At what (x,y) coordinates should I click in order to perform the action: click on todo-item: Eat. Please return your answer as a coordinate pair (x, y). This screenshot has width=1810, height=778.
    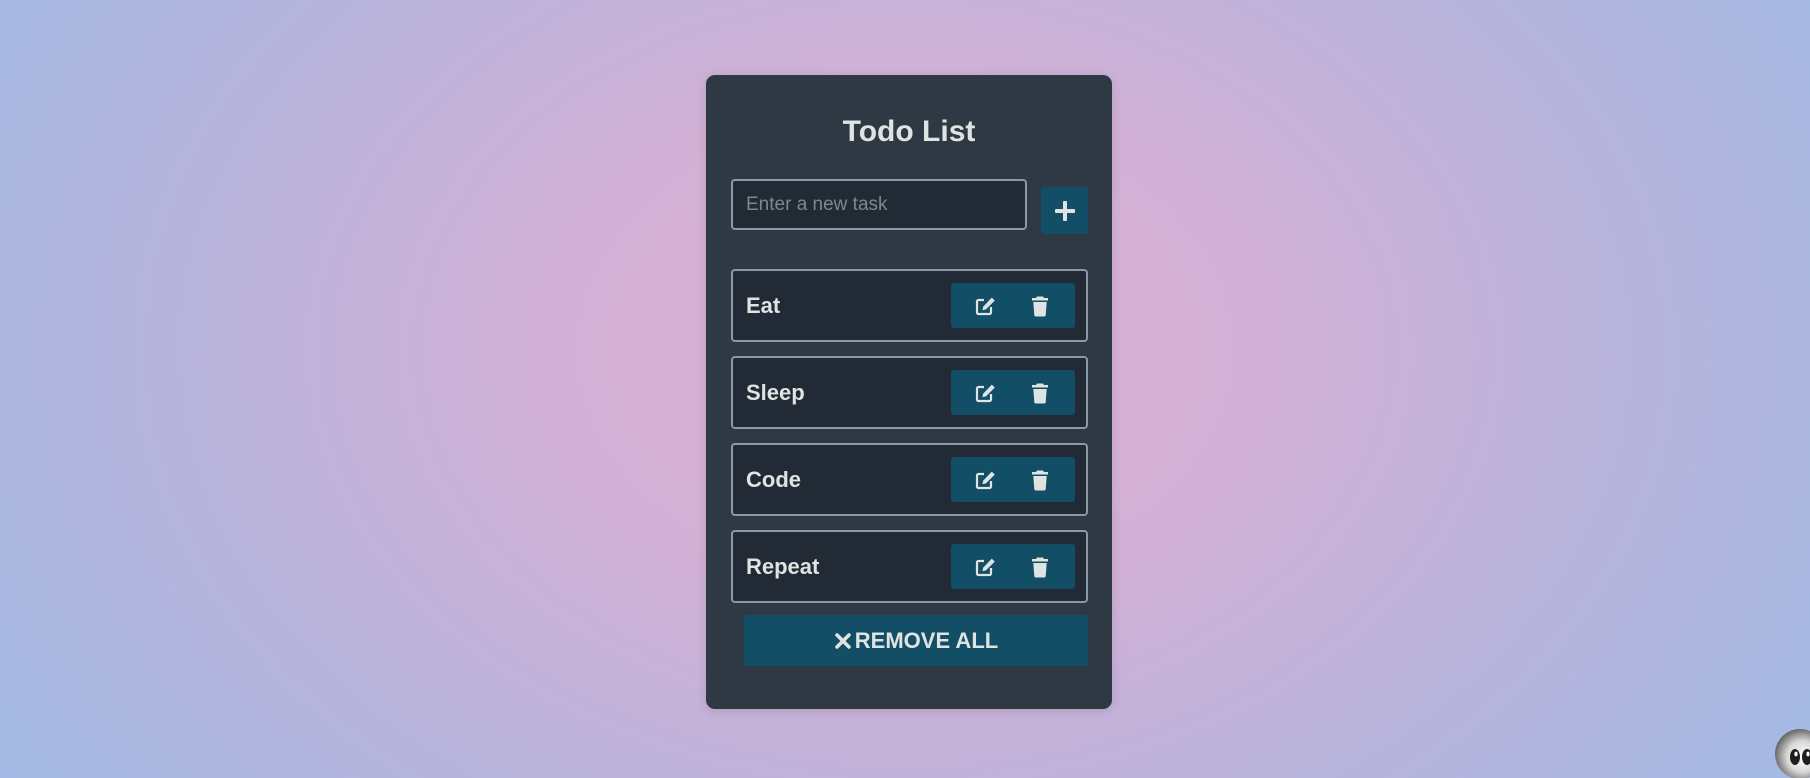
    Looking at the image, I should click on (909, 305).